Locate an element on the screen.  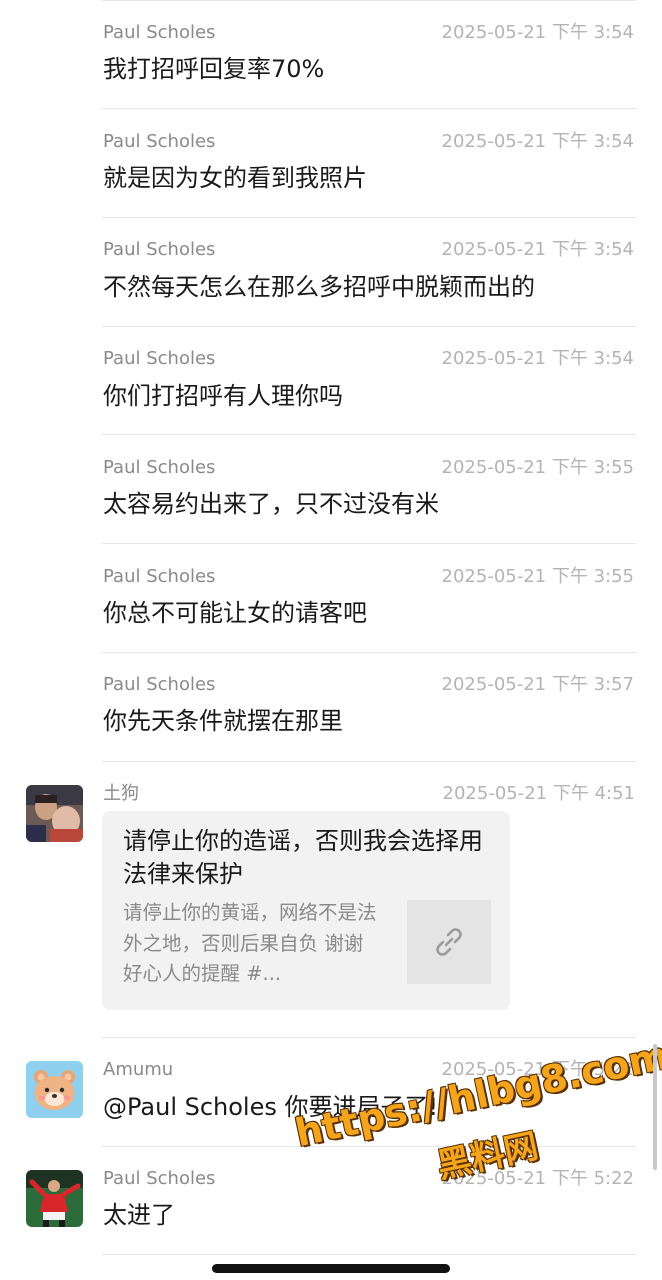
home-indicator is located at coordinates (331, 1268).